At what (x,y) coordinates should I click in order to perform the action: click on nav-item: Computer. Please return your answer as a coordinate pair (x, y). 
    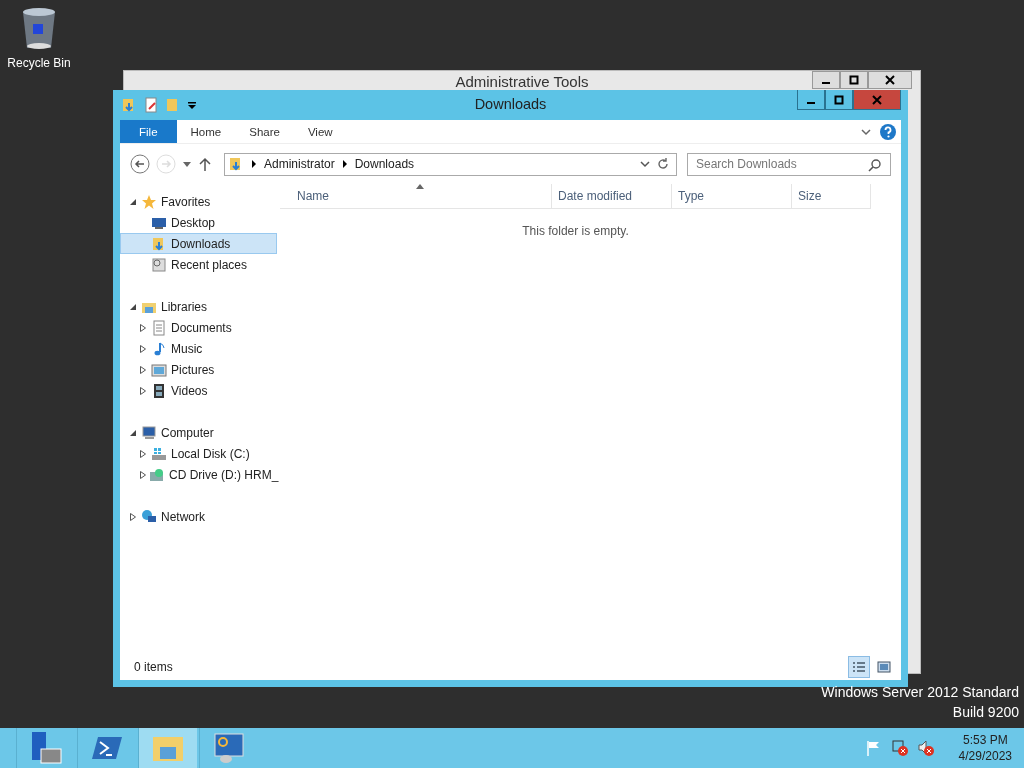
    Looking at the image, I should click on (198, 432).